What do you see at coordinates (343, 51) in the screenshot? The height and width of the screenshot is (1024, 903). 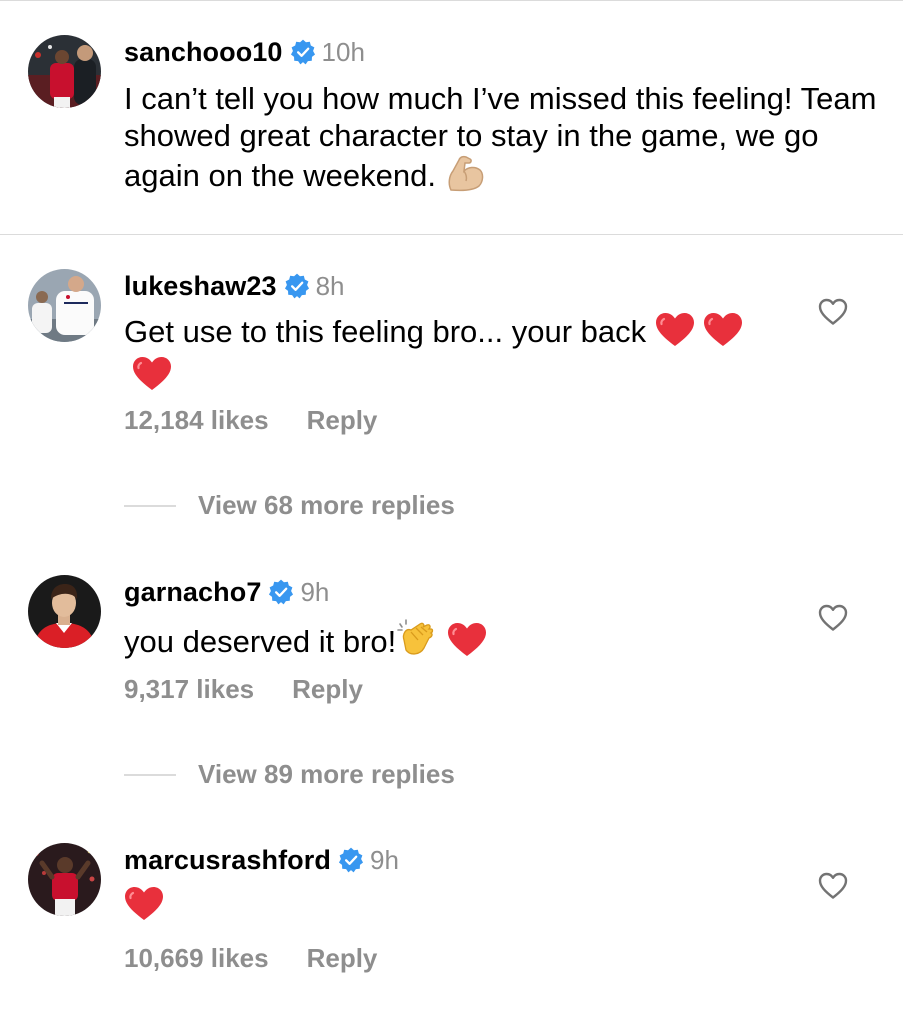 I see `post-time: 10h` at bounding box center [343, 51].